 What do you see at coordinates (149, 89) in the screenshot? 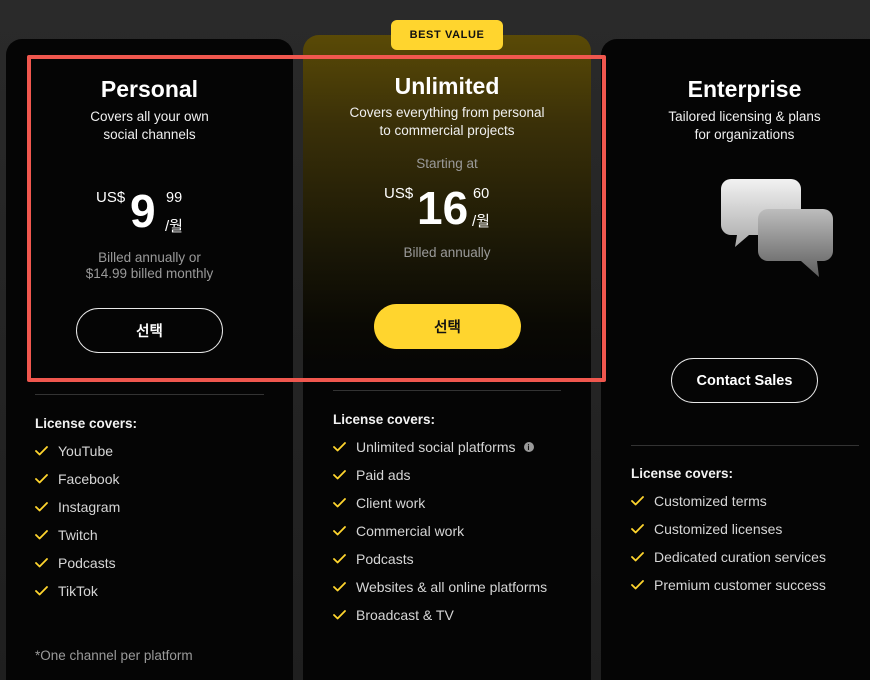
I see `plan-title: Personal` at bounding box center [149, 89].